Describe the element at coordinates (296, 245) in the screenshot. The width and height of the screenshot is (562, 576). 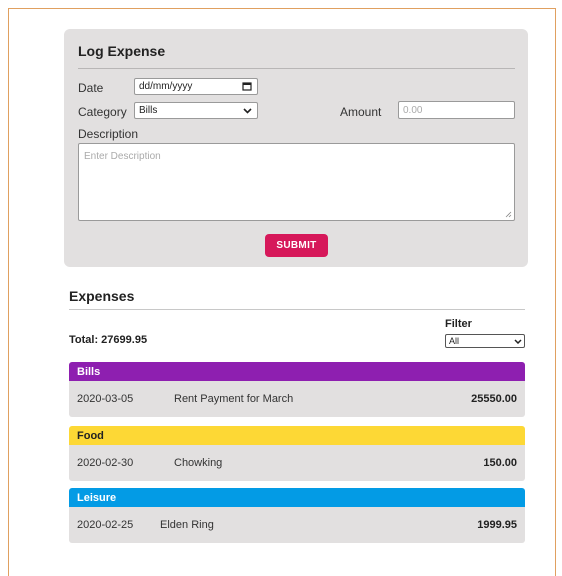
I see `submit-button: SUBMIT` at that location.